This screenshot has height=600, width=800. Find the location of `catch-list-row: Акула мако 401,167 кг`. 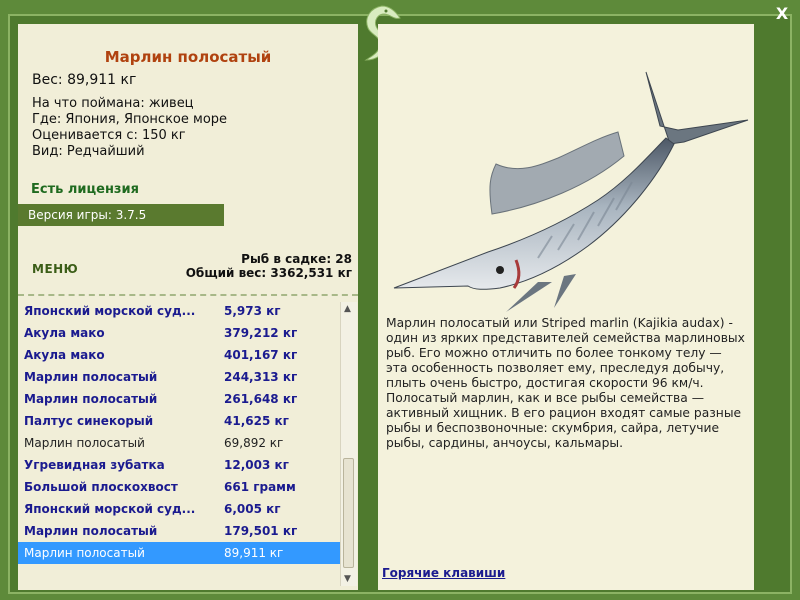

catch-list-row: Акула мако 401,167 кг is located at coordinates (179, 355).